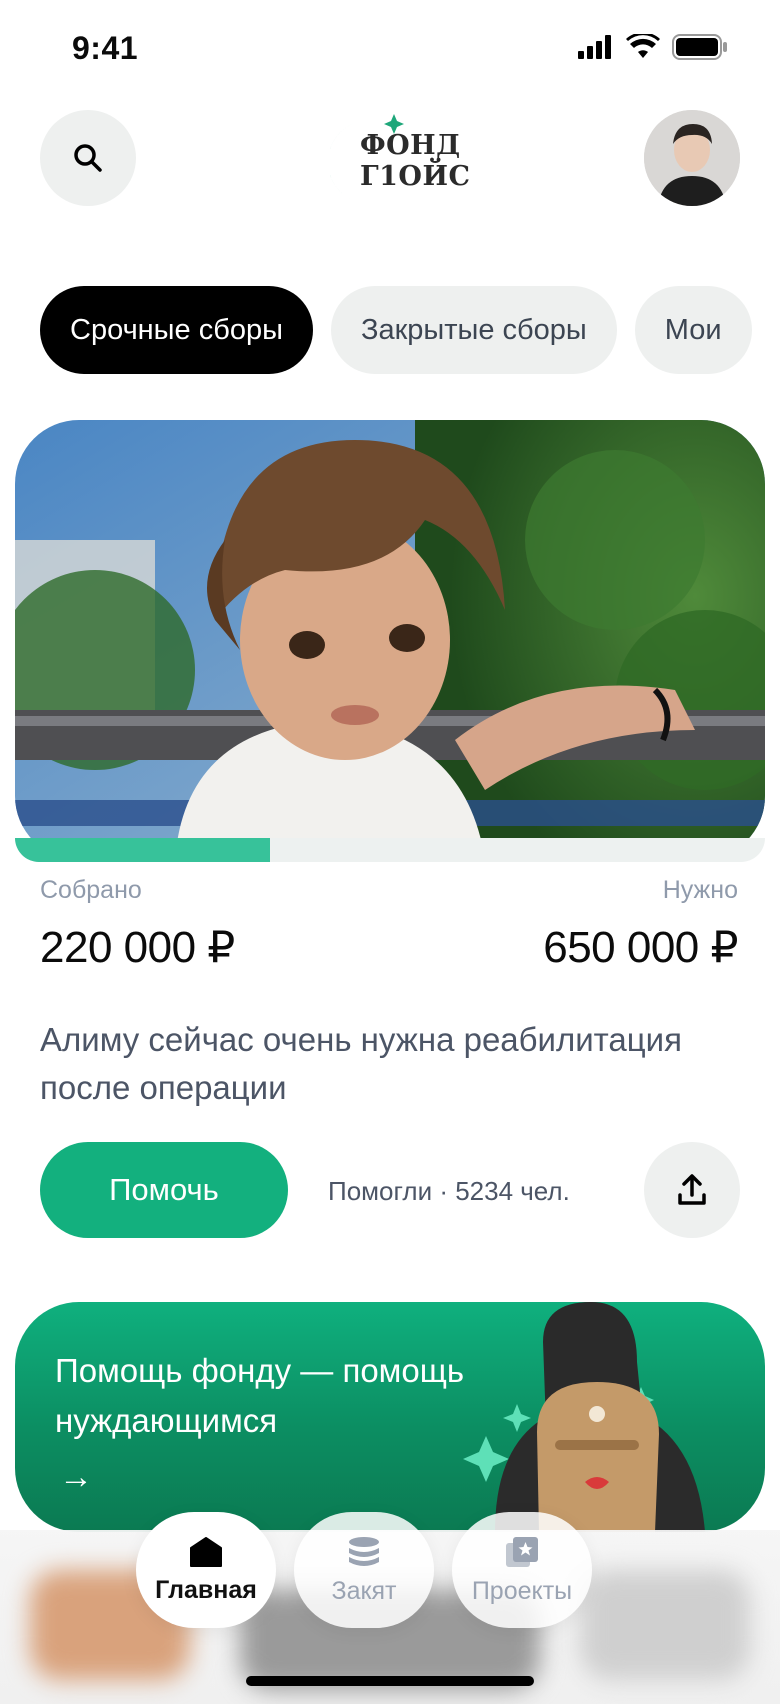  What do you see at coordinates (693, 330) in the screenshot?
I see `tab-mine: Мои` at bounding box center [693, 330].